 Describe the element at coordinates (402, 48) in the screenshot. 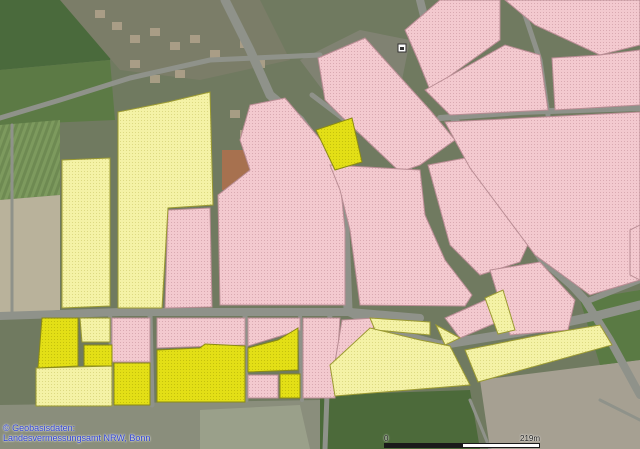

I see `poi-marker-icon` at that location.